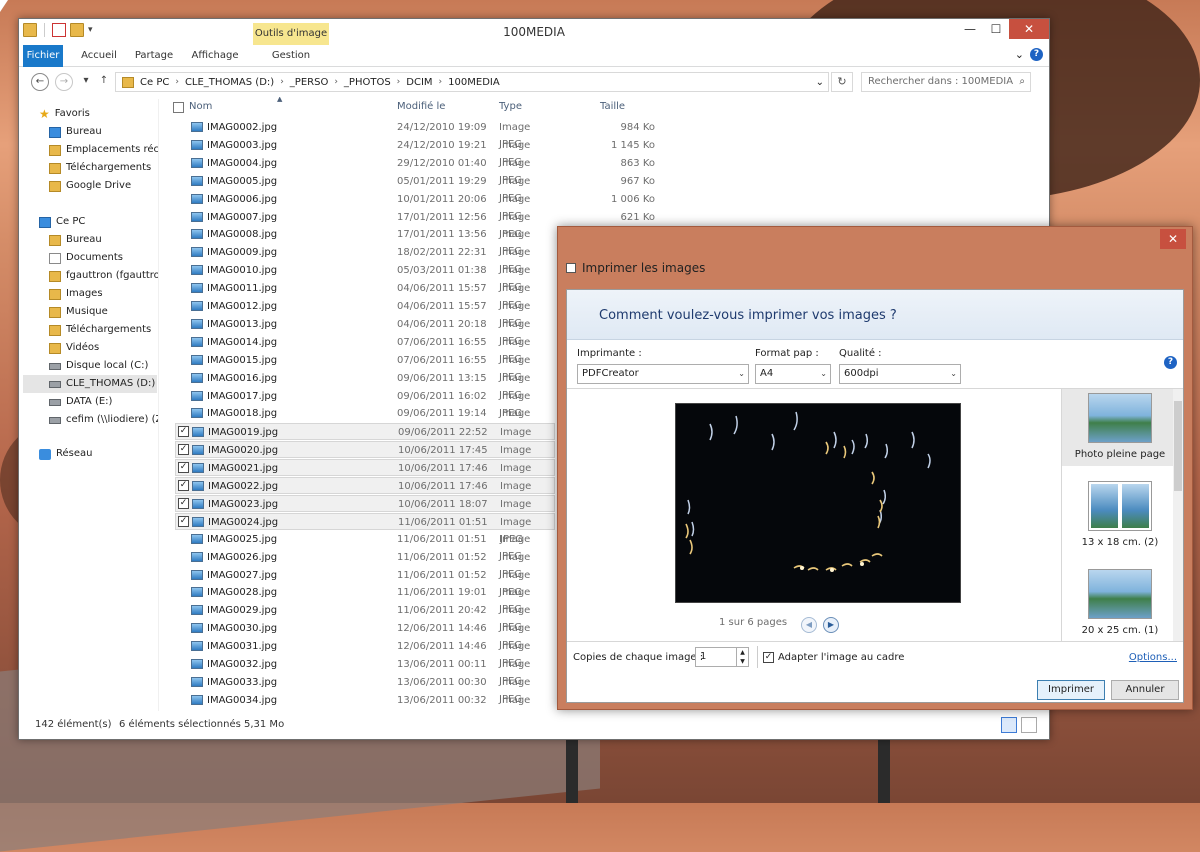  What do you see at coordinates (630, 107) in the screenshot?
I see `column-header-size: Taille` at bounding box center [630, 107].